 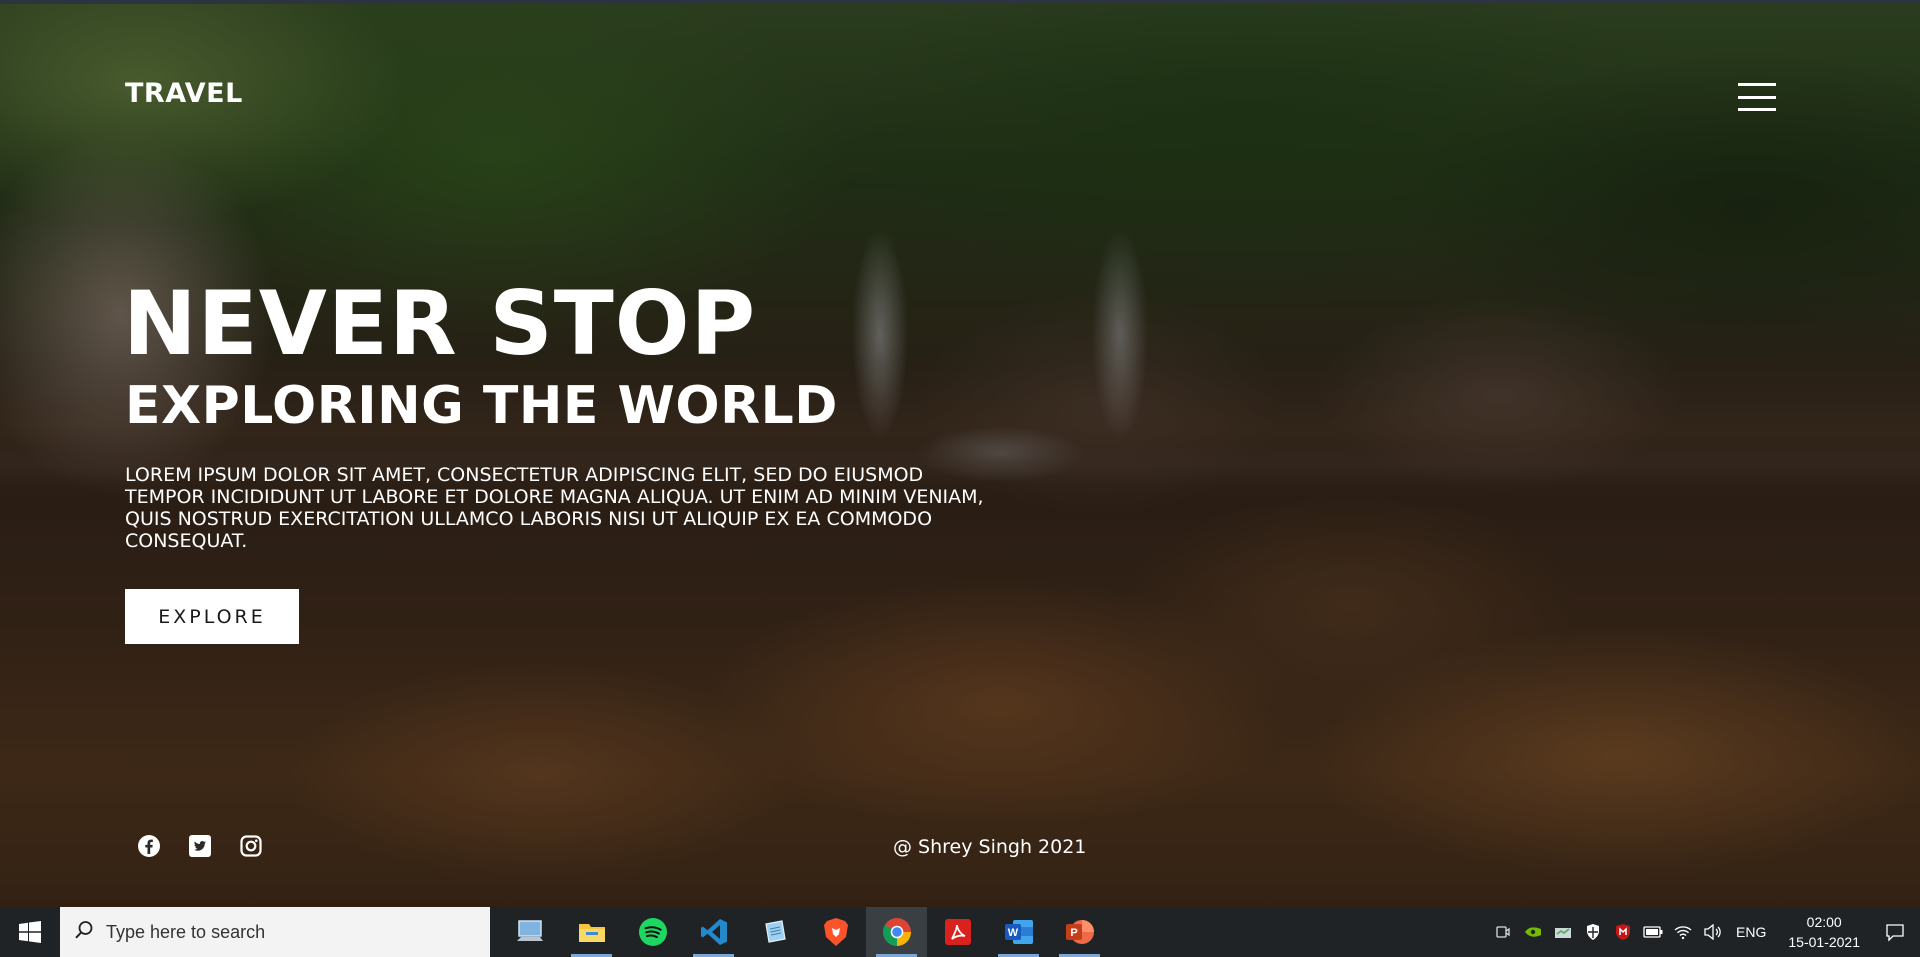 I want to click on site-logo: TRAVEL, so click(x=184, y=93).